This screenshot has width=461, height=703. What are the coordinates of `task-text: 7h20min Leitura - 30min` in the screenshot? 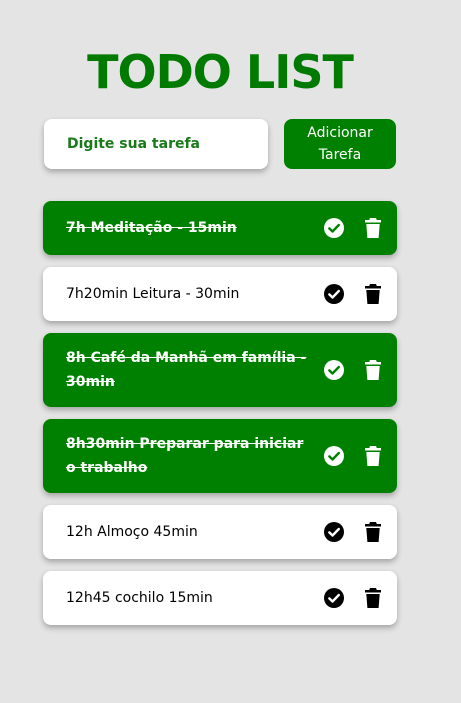 It's located at (153, 294).